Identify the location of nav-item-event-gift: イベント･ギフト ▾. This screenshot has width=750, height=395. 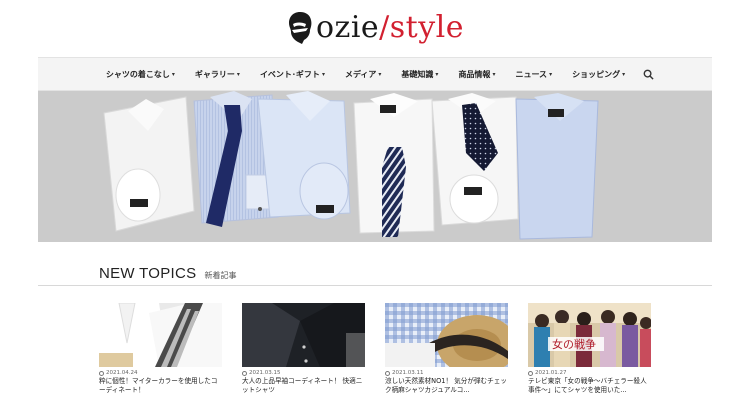
(292, 74).